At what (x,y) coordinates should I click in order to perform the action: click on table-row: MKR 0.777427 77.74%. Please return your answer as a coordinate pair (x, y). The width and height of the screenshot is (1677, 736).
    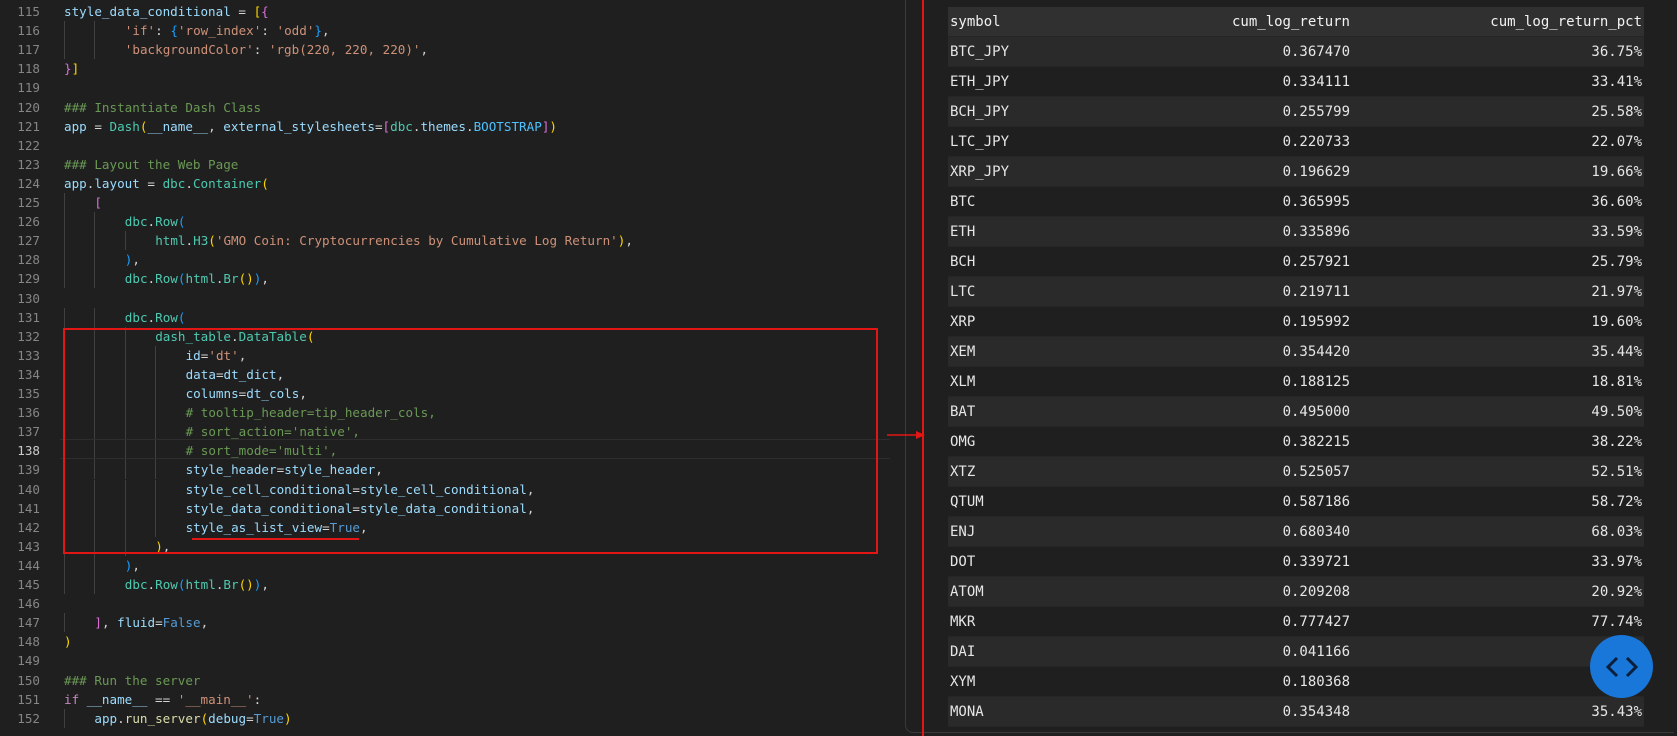
    Looking at the image, I should click on (1296, 622).